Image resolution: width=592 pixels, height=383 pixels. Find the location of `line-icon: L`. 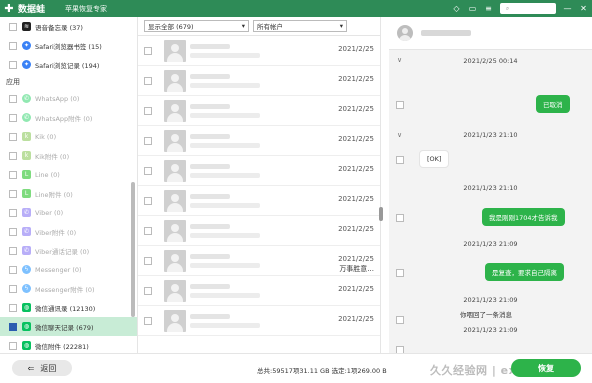

line-icon: L is located at coordinates (26, 193).